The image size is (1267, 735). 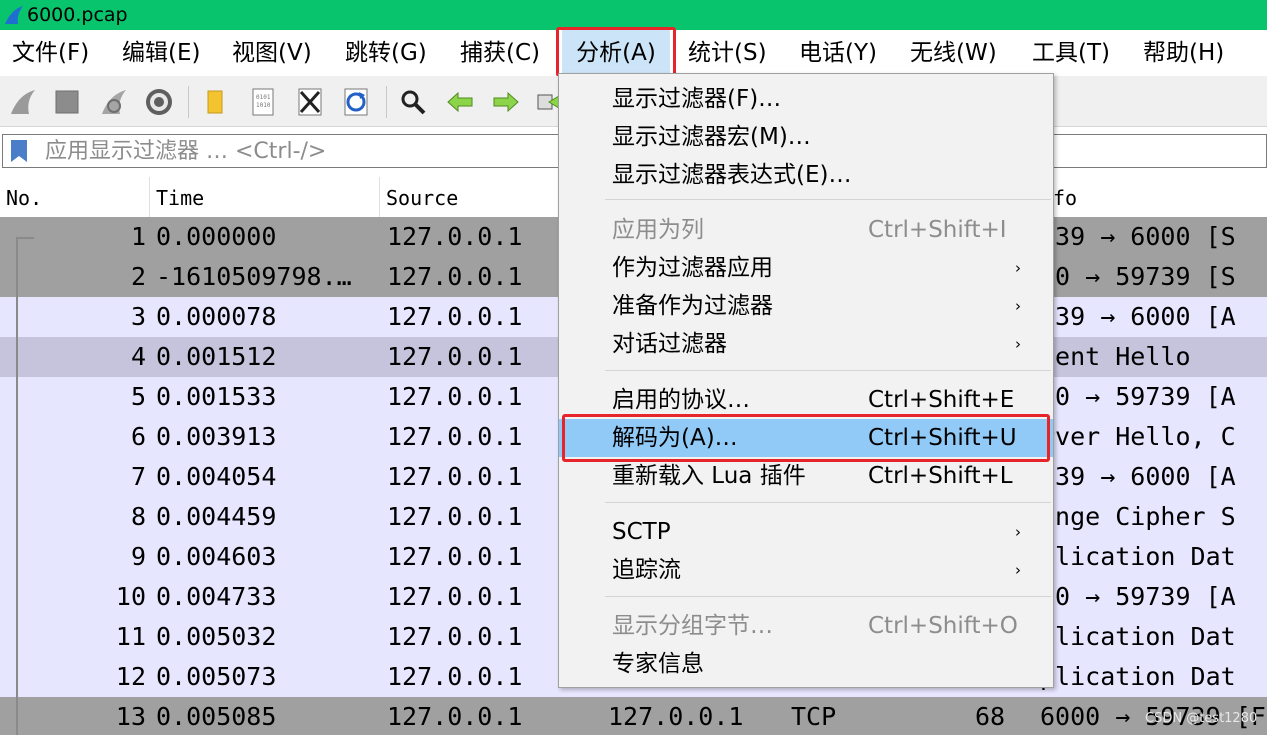 What do you see at coordinates (159, 102) in the screenshot?
I see `capture-options-gear-icon` at bounding box center [159, 102].